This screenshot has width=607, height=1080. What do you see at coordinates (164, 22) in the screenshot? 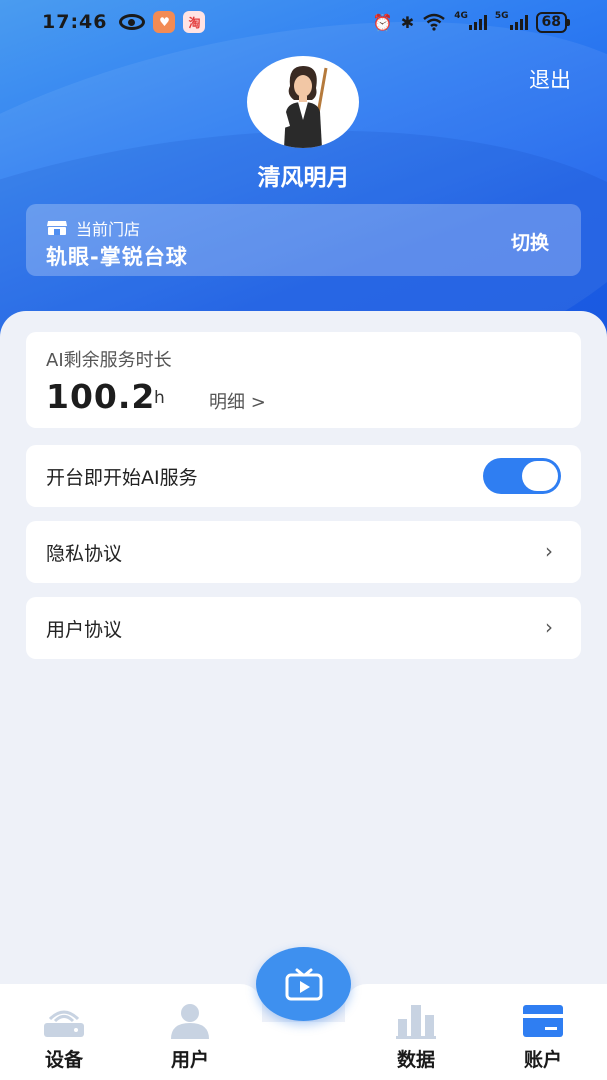
I see `heart-app-icon: ♥` at bounding box center [164, 22].